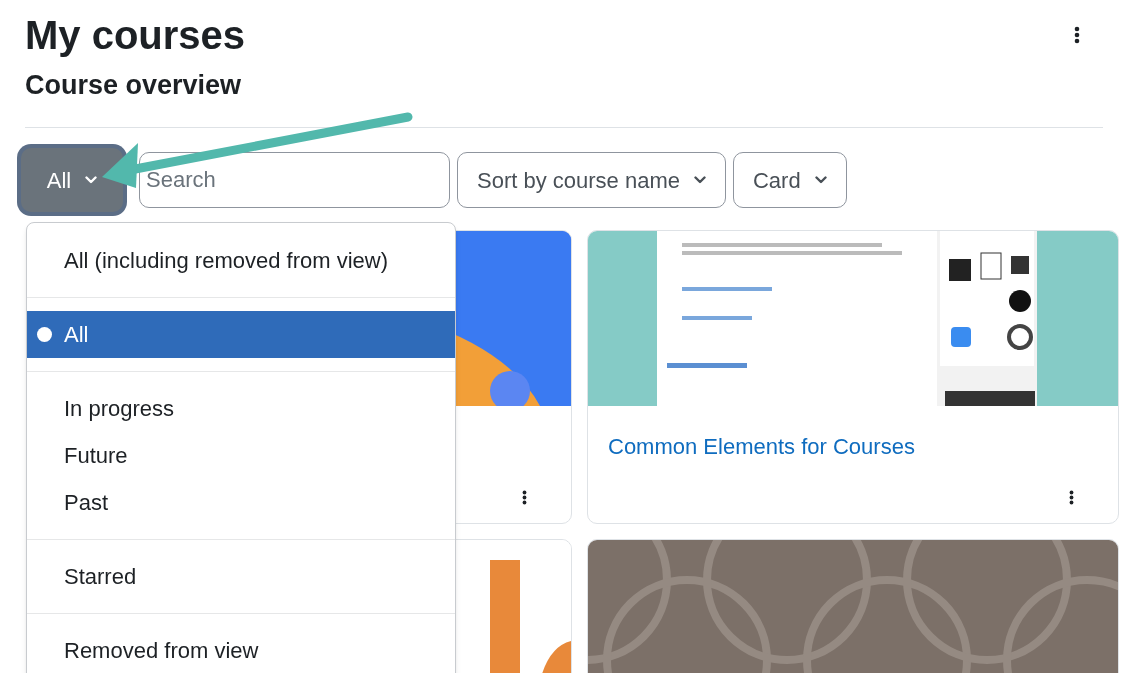 The height and width of the screenshot is (673, 1130). What do you see at coordinates (591, 180) in the screenshot?
I see `sort-dropdown-button: Sort by course name` at bounding box center [591, 180].